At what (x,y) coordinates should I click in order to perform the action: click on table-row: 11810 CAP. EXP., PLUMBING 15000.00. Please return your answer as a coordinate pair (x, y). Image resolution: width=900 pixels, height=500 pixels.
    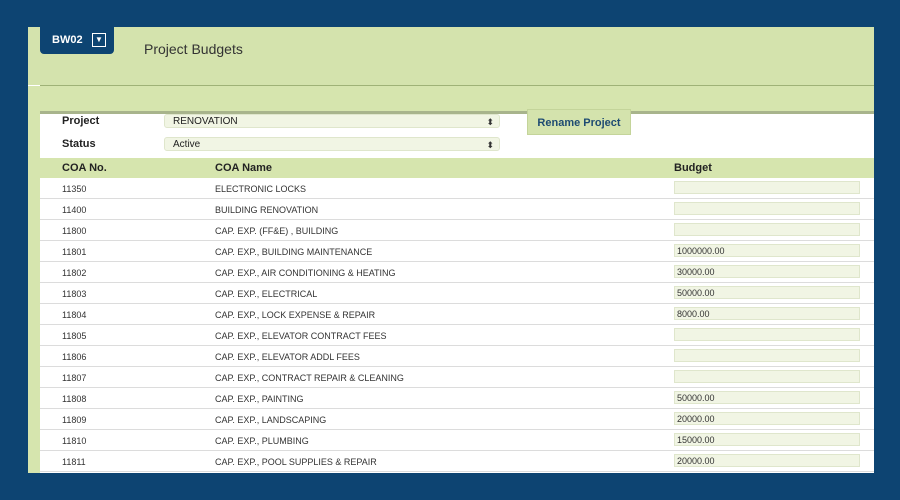
    Looking at the image, I should click on (457, 440).